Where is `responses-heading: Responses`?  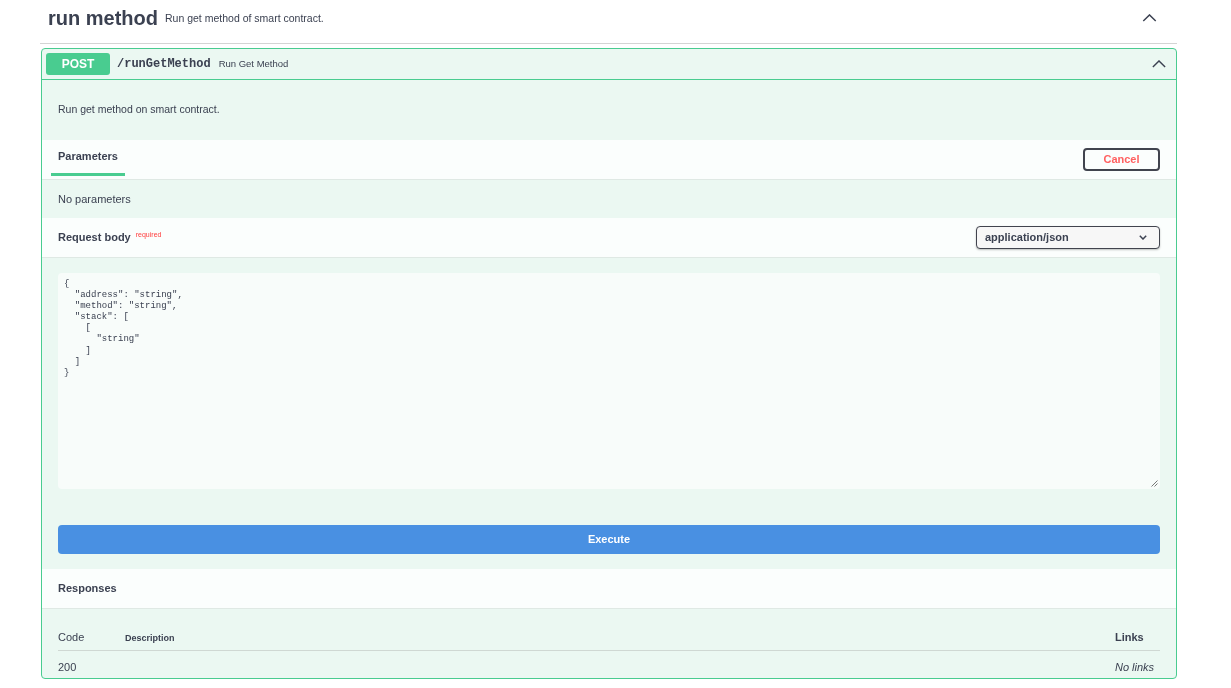 responses-heading: Responses is located at coordinates (87, 589).